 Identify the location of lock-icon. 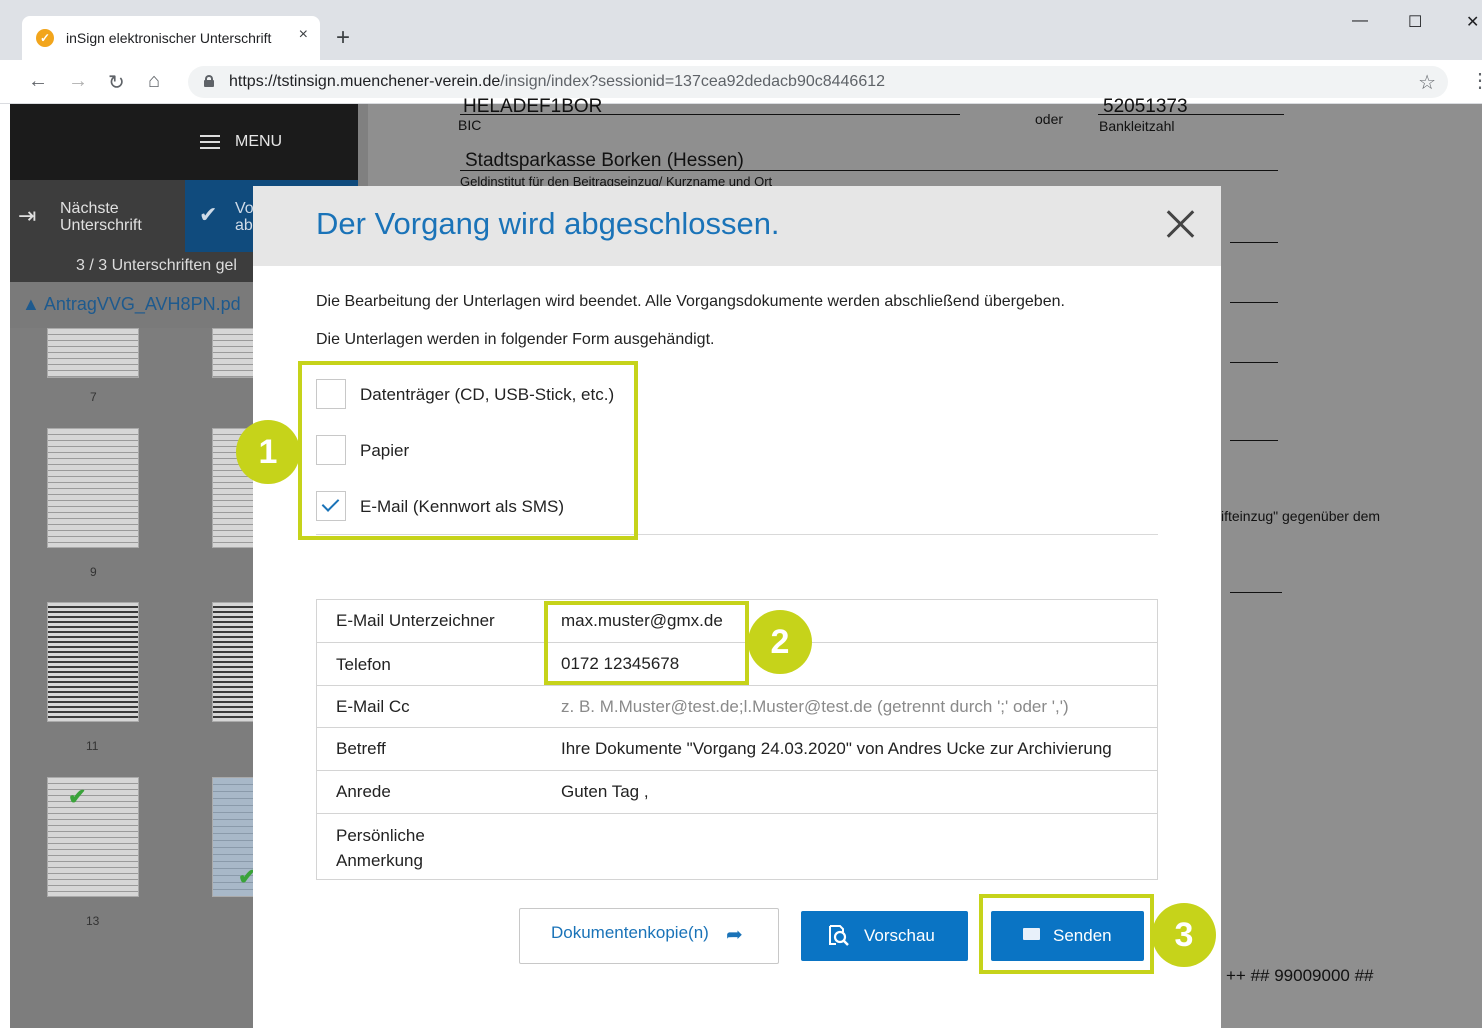
(209, 81).